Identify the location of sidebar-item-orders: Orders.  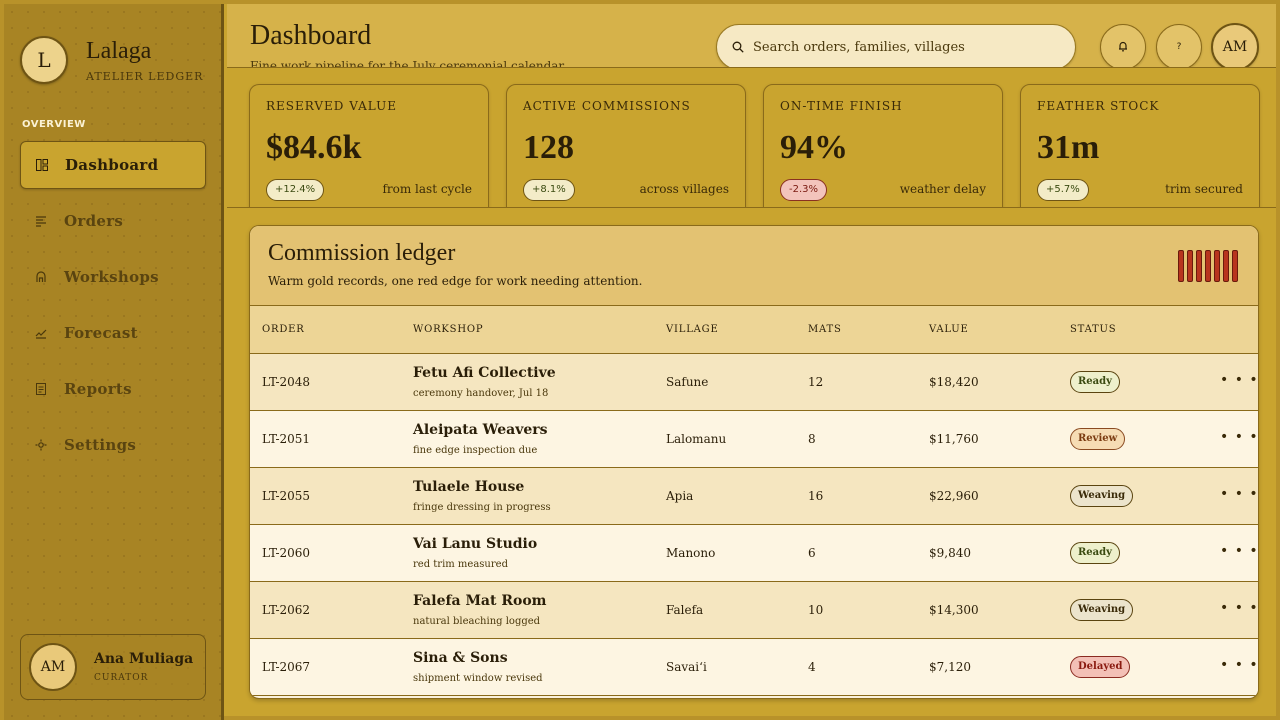
(113, 221).